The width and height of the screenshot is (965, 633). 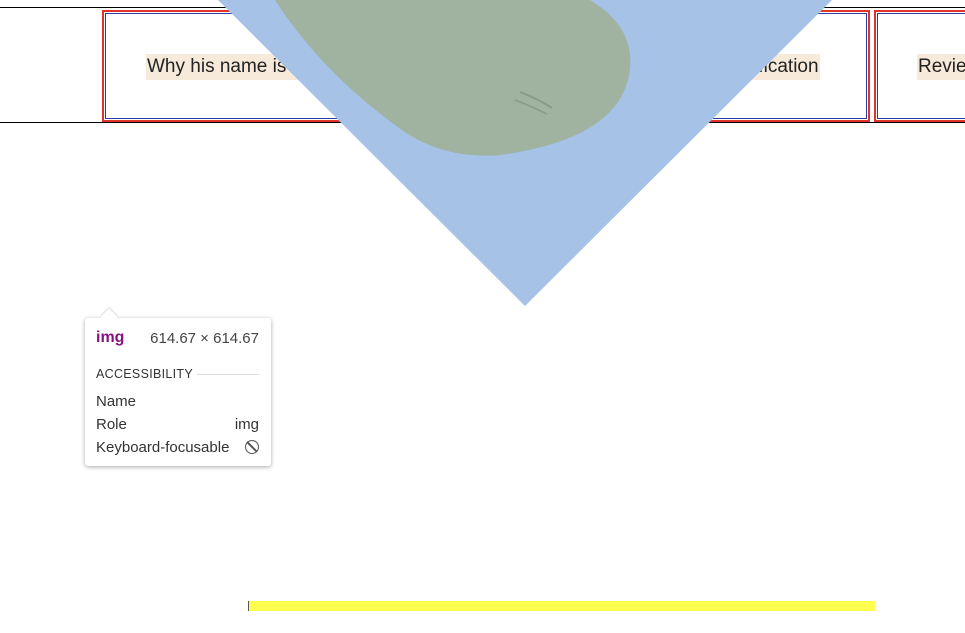 I want to click on accessibility-row-name: Name, so click(x=177, y=401).